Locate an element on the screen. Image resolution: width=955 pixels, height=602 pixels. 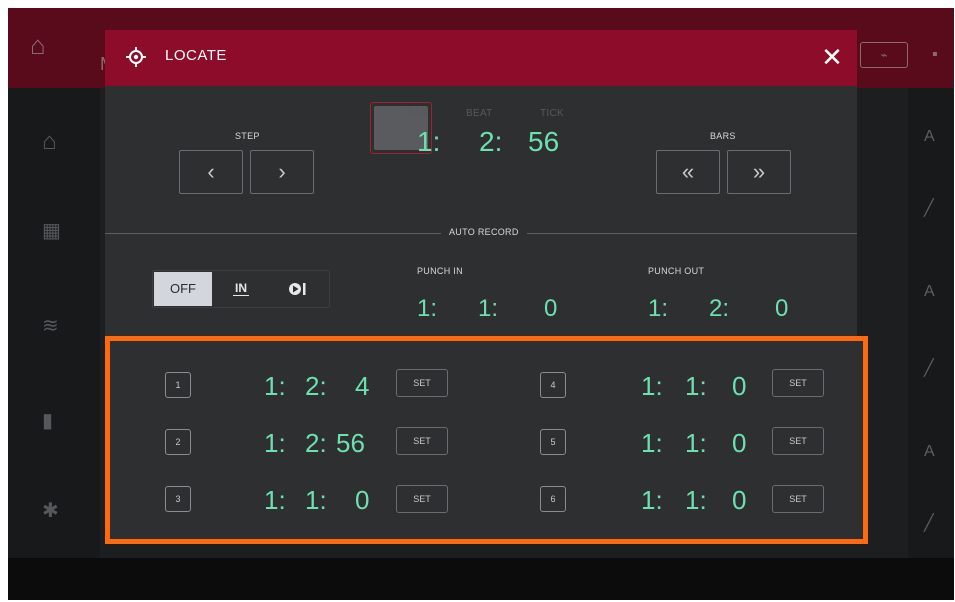
bars-forward-button: » is located at coordinates (759, 172).